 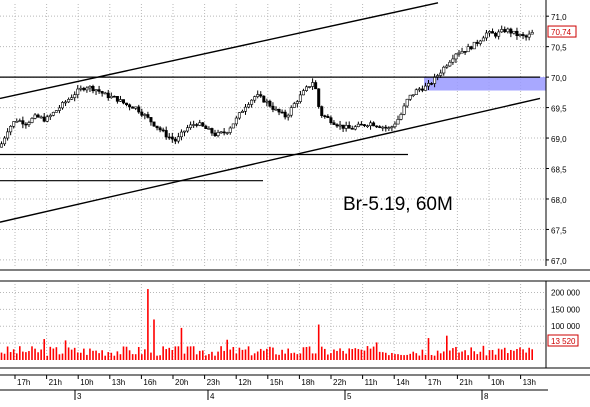 What do you see at coordinates (307, 382) in the screenshot?
I see `x-tick-label: 18h` at bounding box center [307, 382].